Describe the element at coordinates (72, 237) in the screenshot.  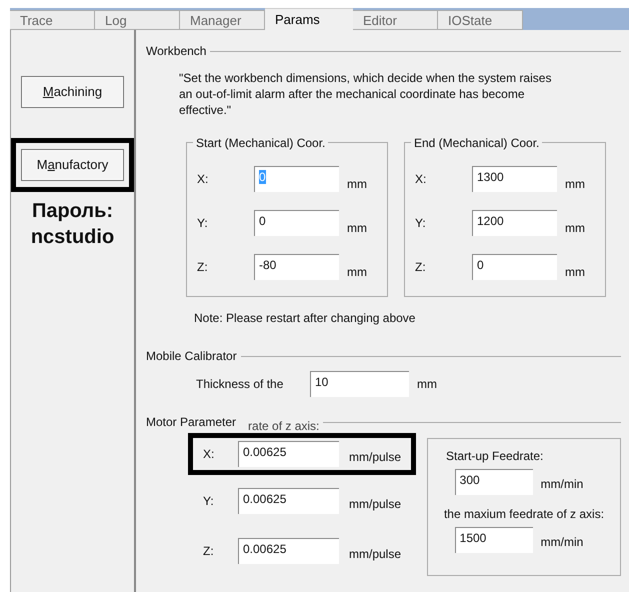
I see `password-note: ncstudio` at that location.